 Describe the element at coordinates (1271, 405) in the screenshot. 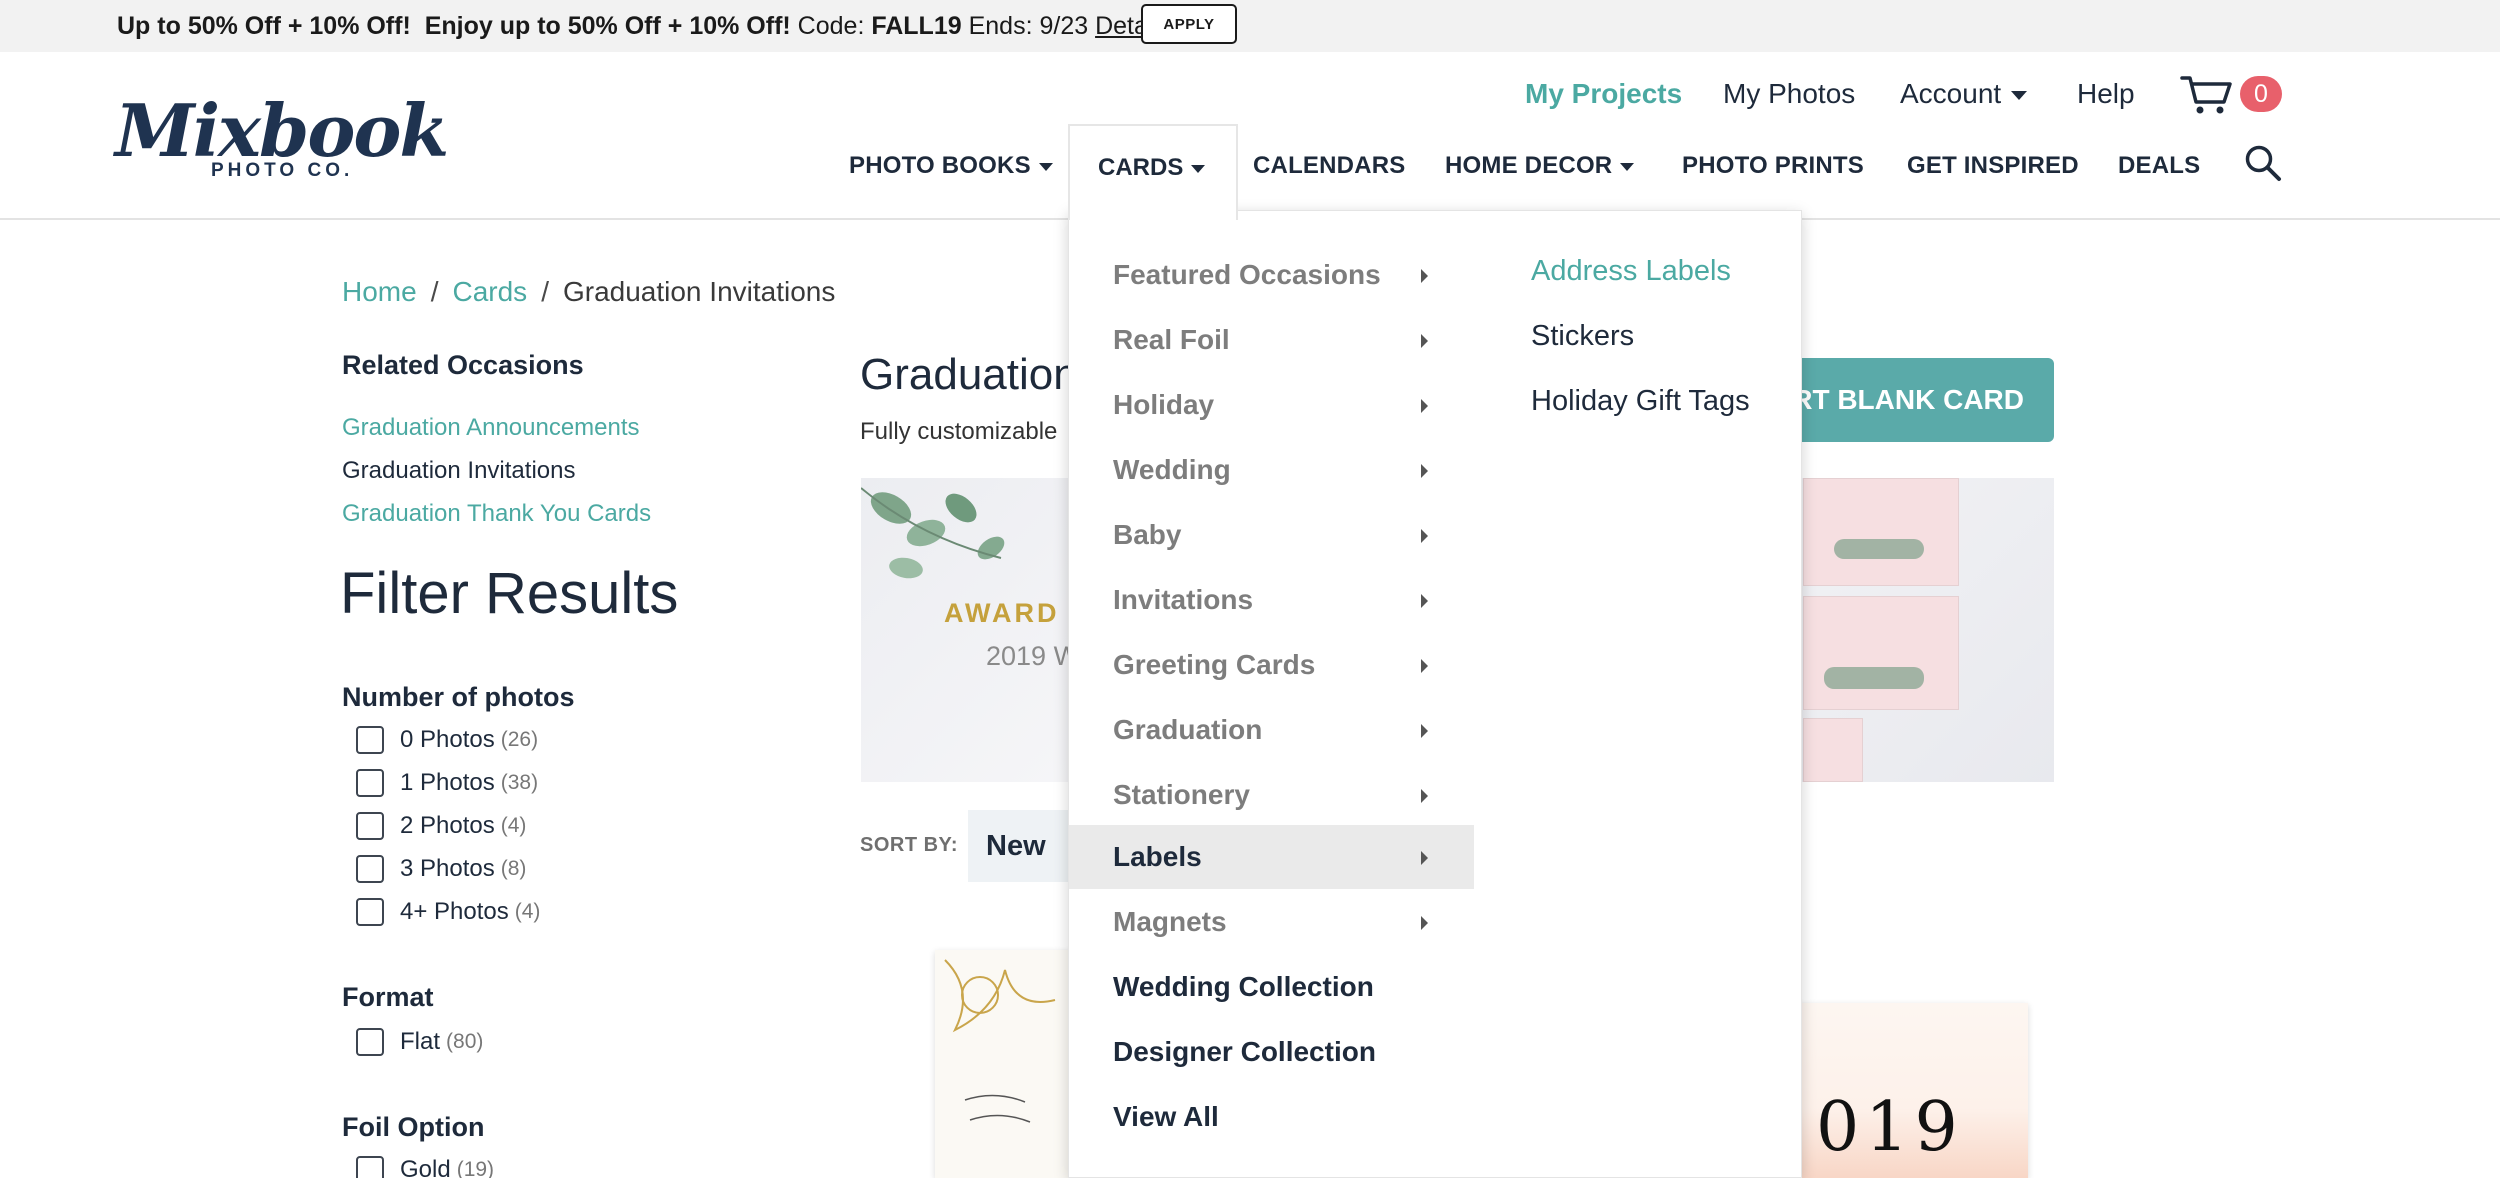

I see `menu-item-holiday: Holiday` at that location.